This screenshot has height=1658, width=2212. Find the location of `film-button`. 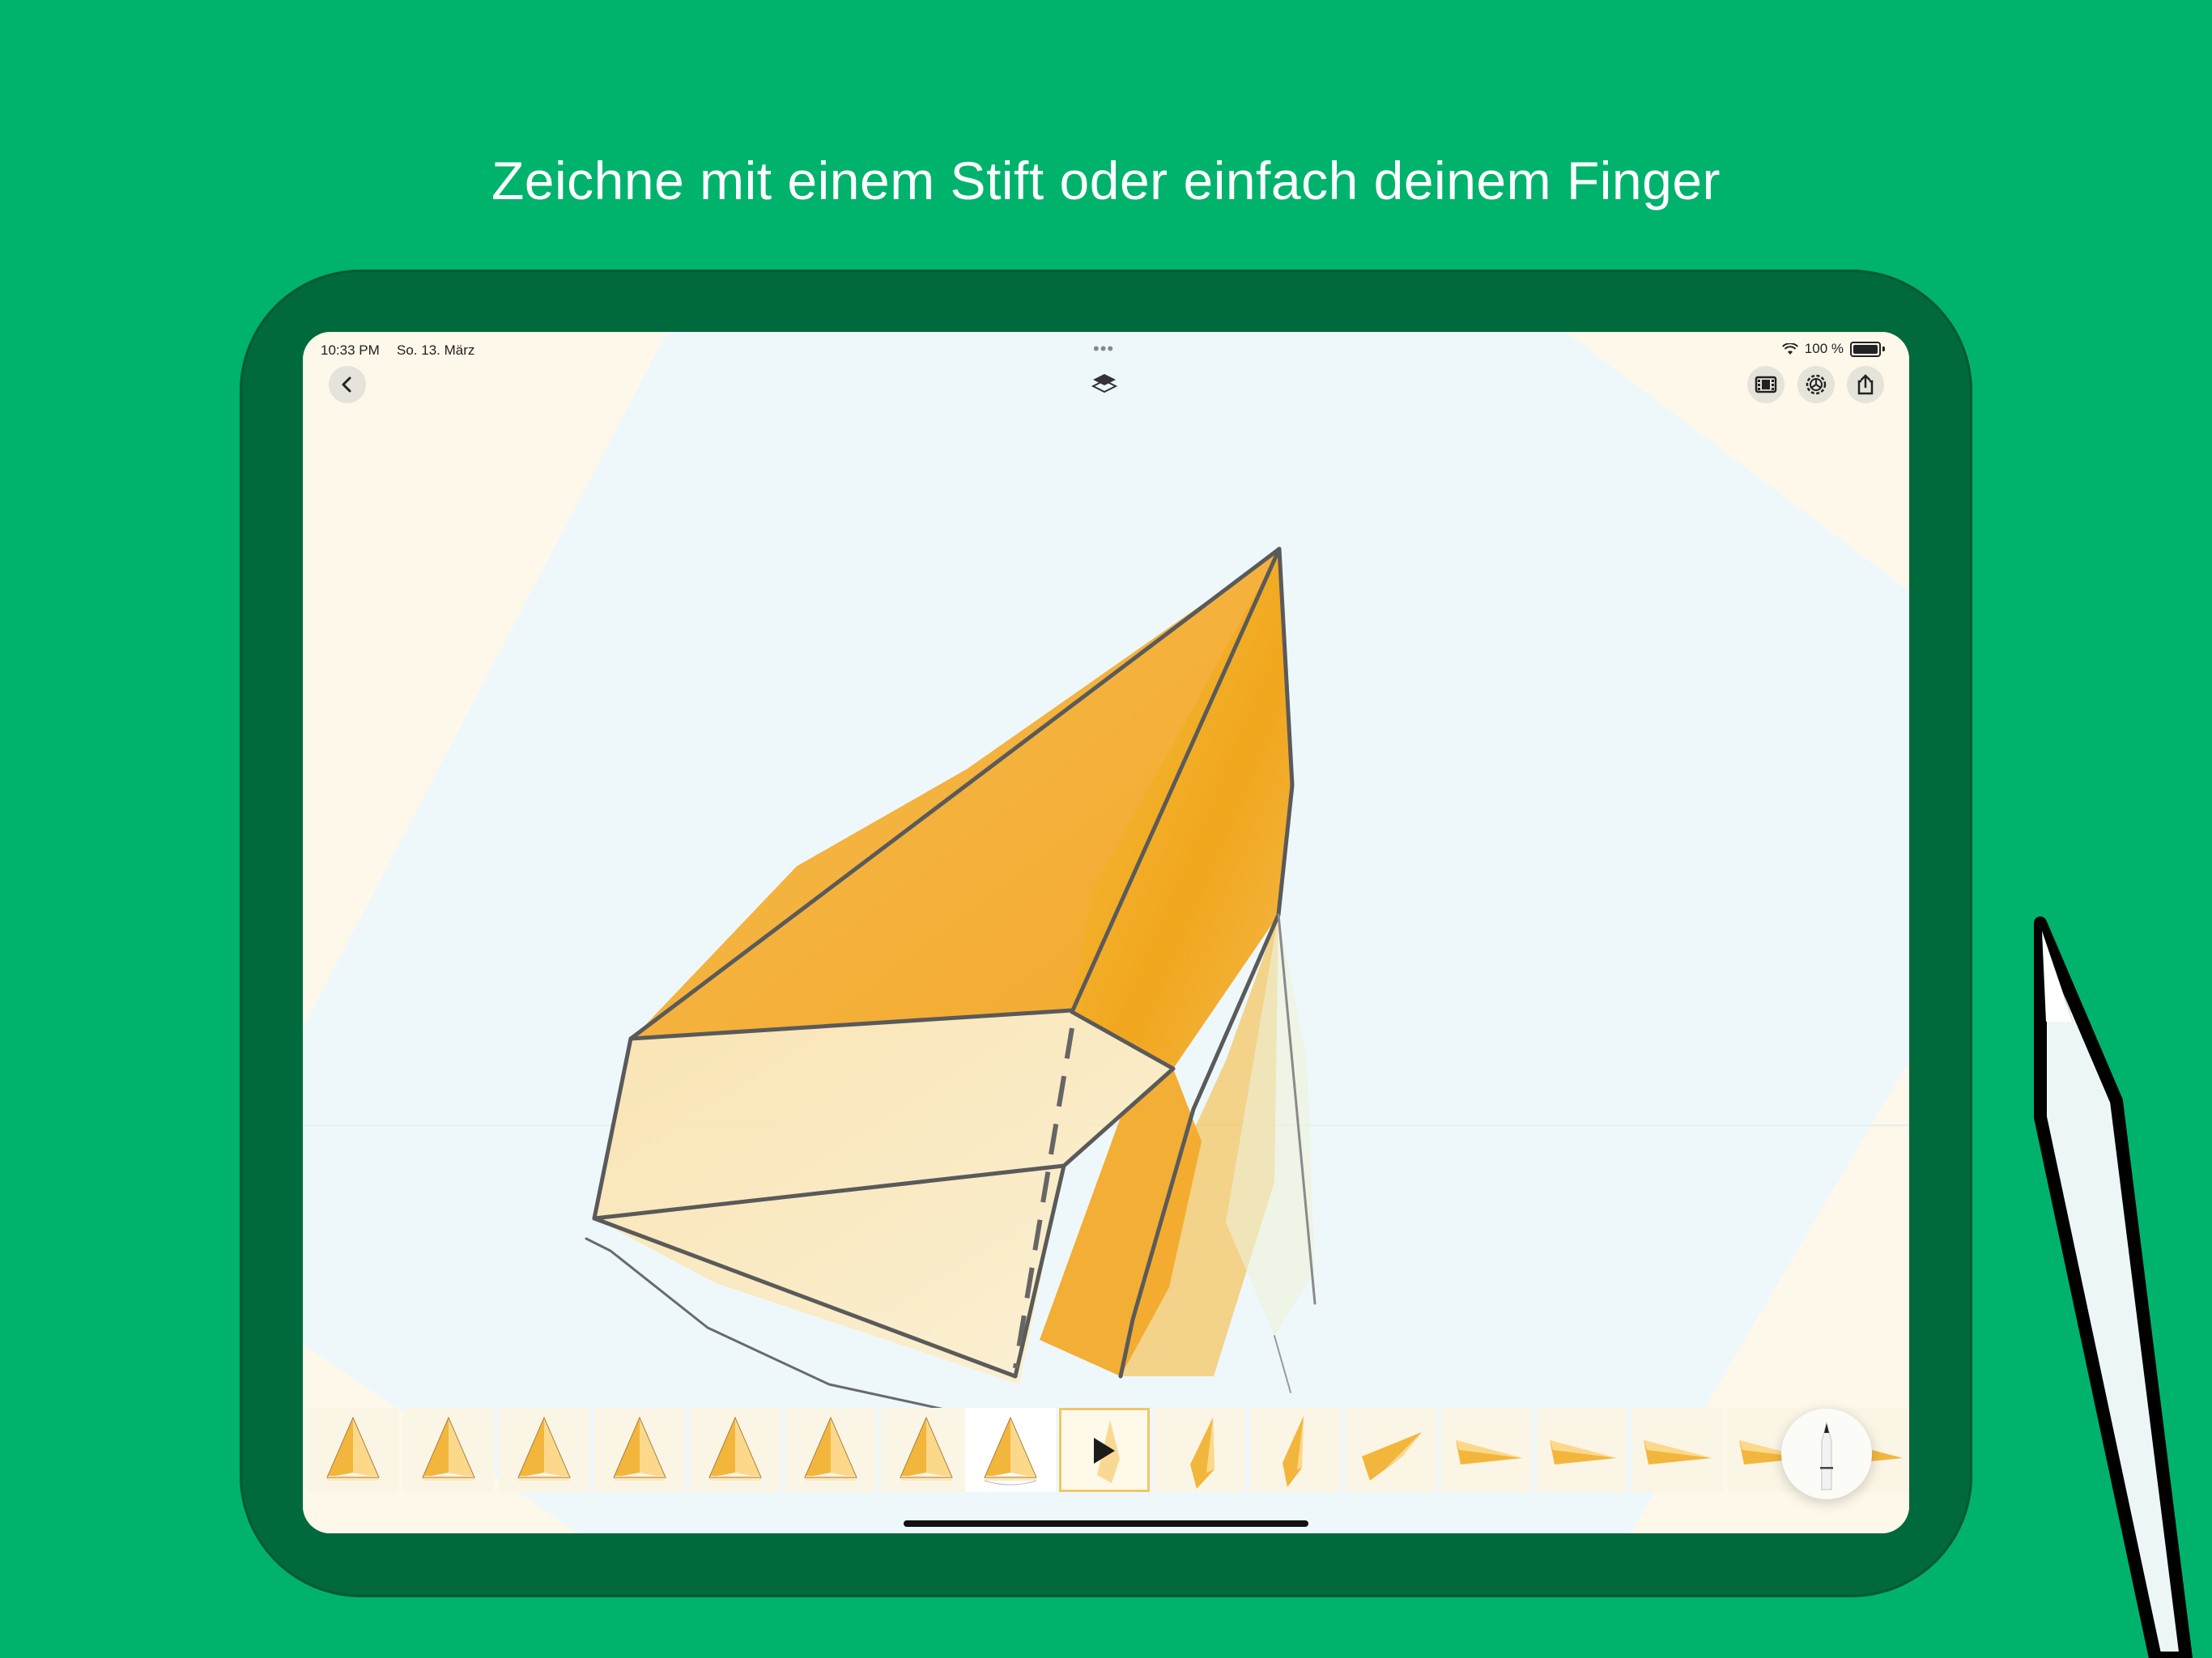

film-button is located at coordinates (1765, 384).